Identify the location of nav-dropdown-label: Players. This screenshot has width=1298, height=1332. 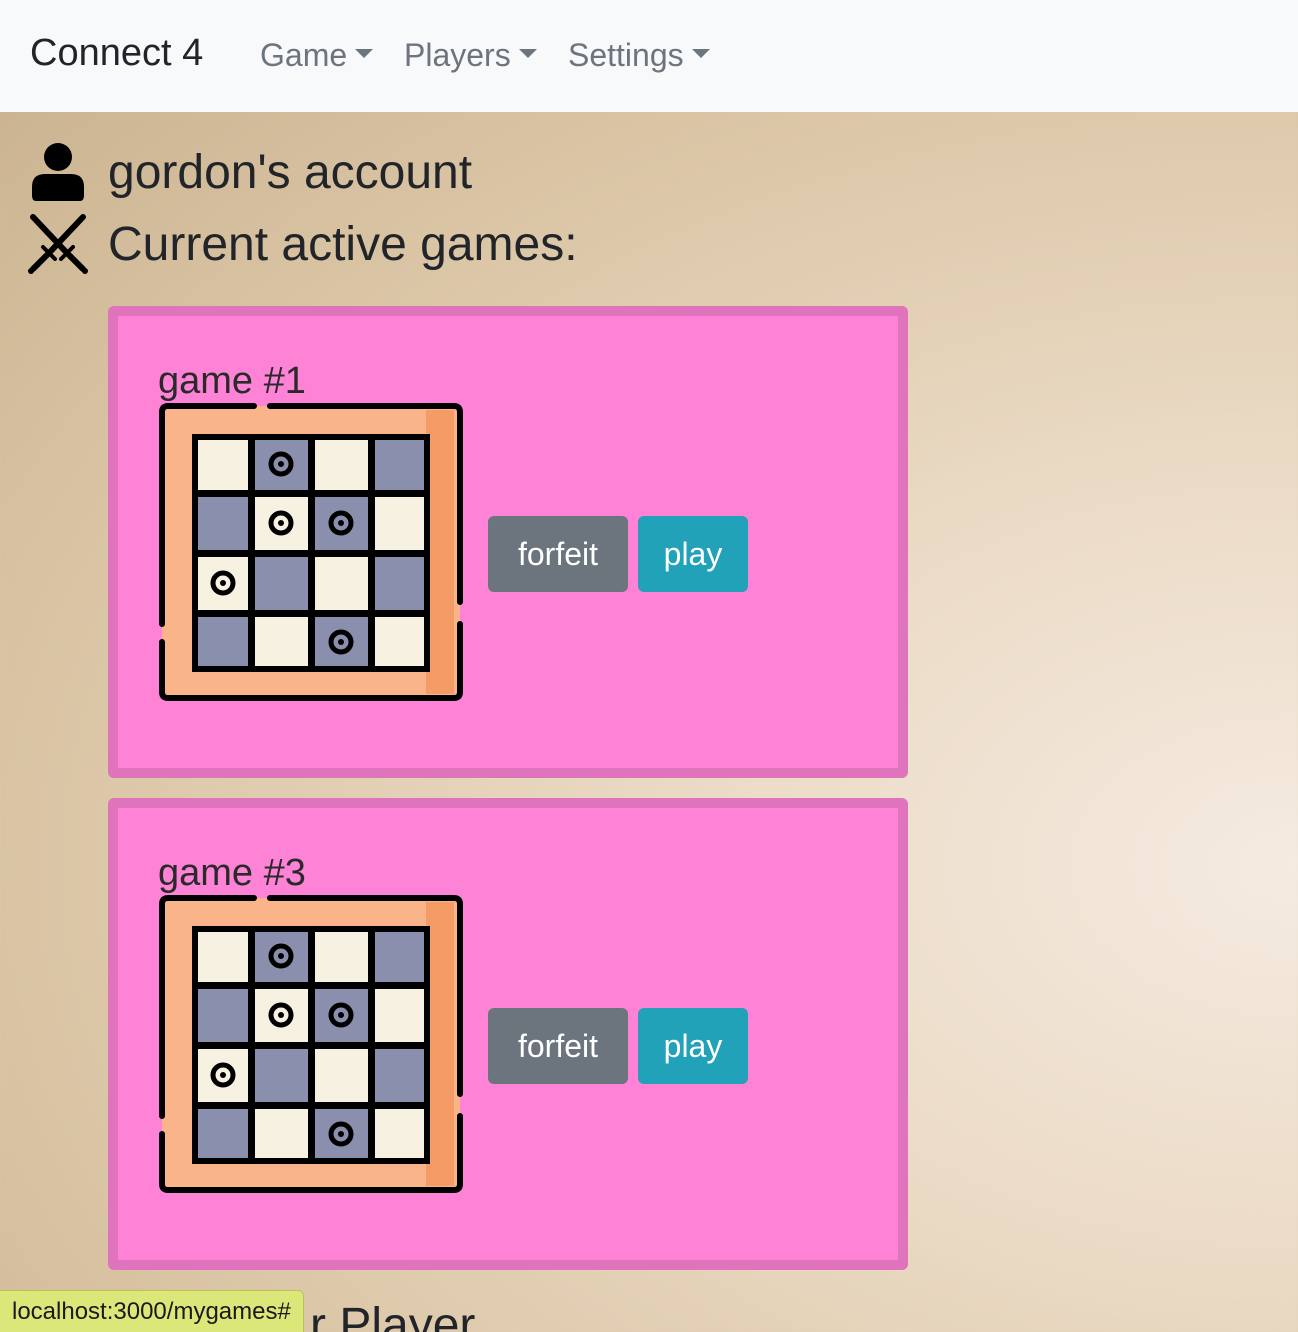
(457, 55).